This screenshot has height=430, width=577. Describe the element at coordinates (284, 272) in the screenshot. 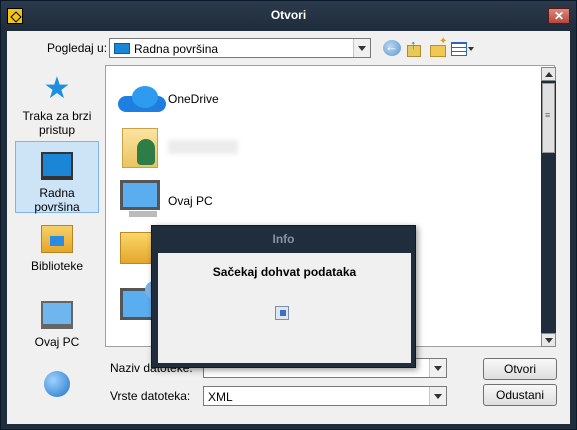

I see `info-message: Sačekaj dohvat podataka` at that location.